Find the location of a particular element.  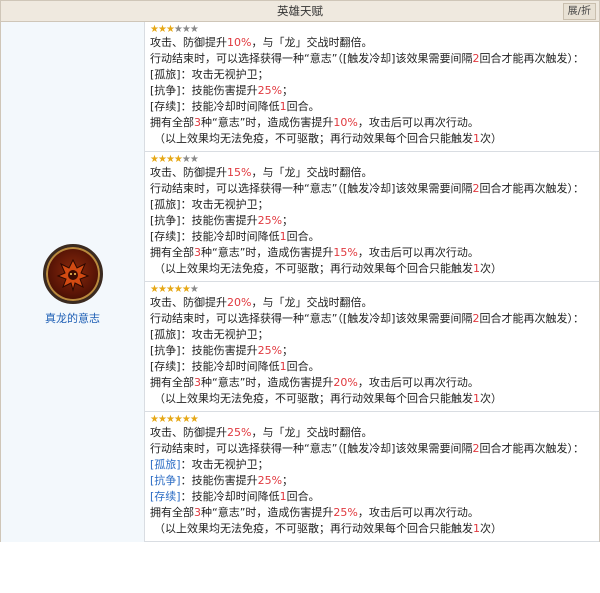

text-segment: [存续] is located at coordinates (165, 236).